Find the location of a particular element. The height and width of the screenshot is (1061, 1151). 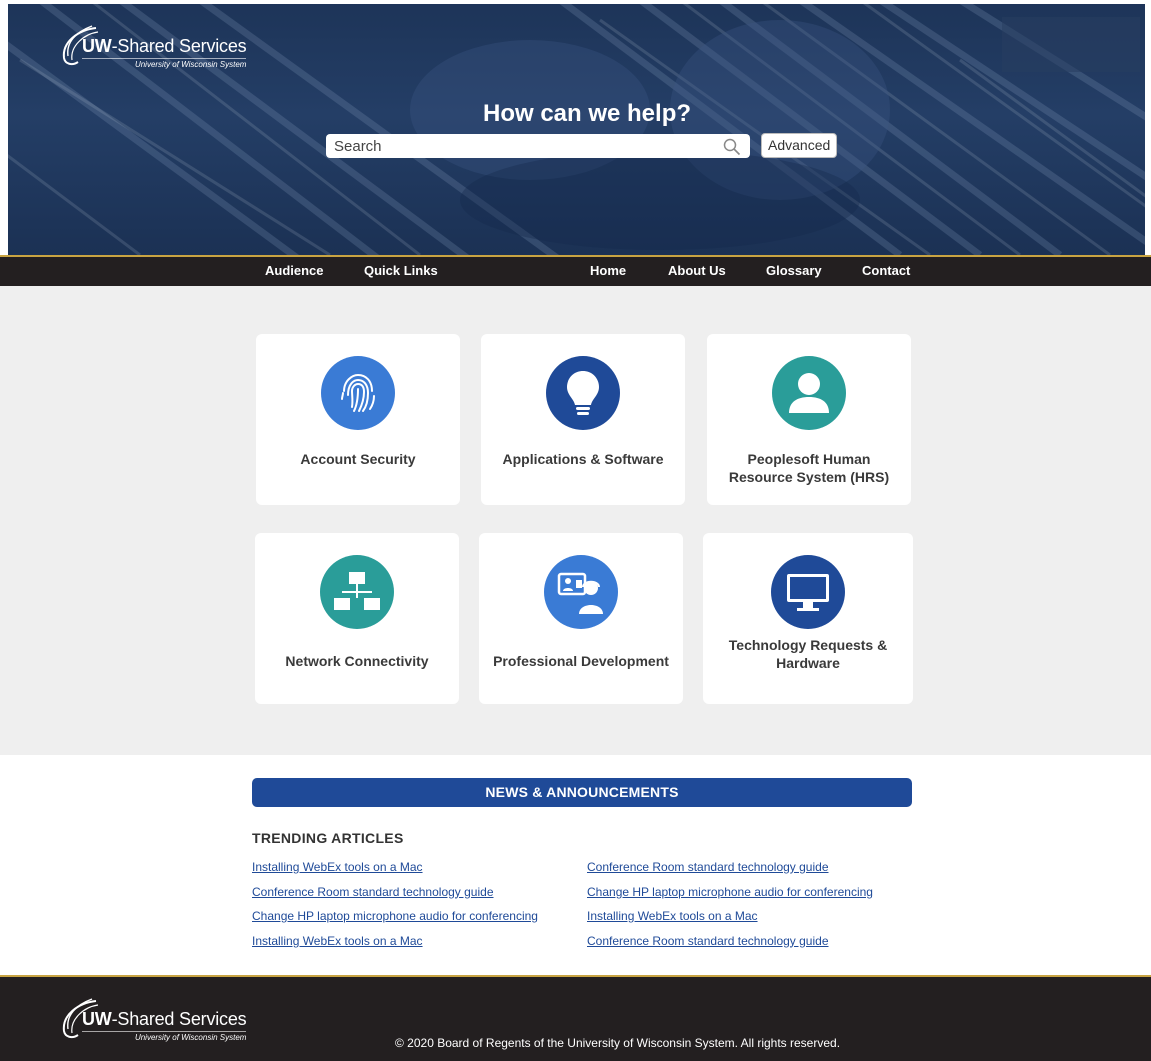

tile-account-security: Account Security is located at coordinates (358, 419).